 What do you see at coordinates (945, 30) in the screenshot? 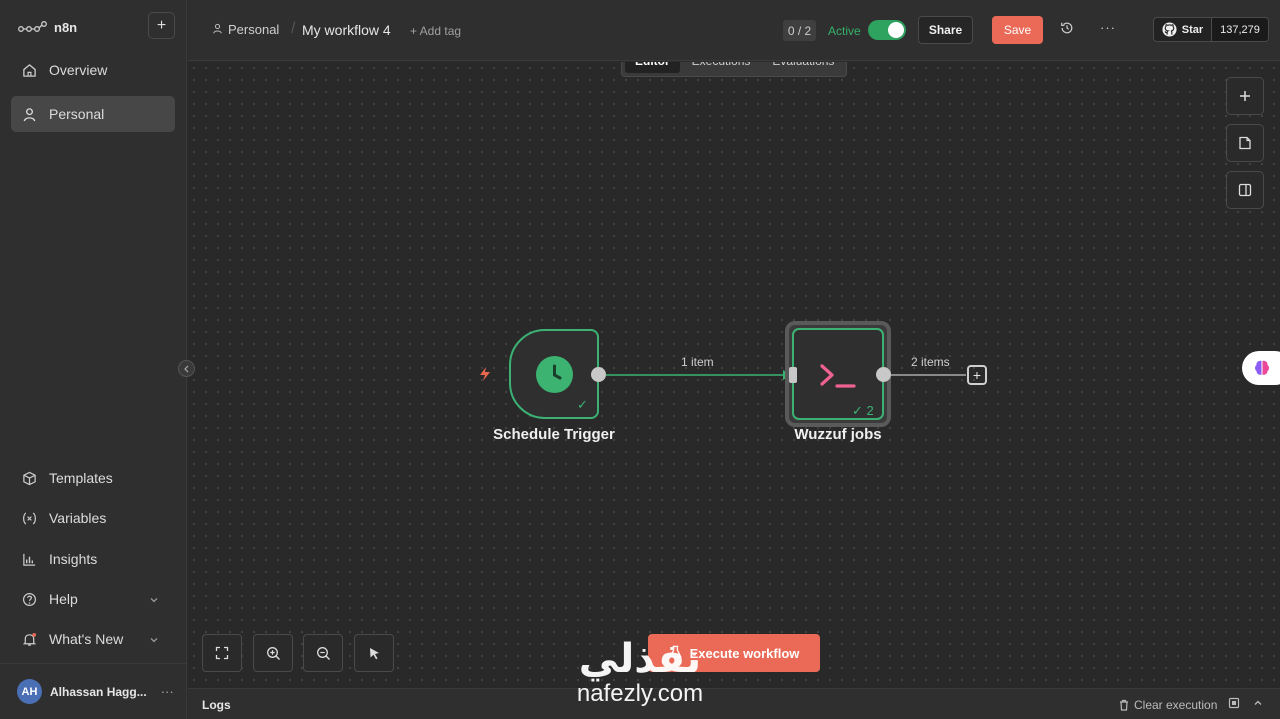
I see `share-button: Share` at bounding box center [945, 30].